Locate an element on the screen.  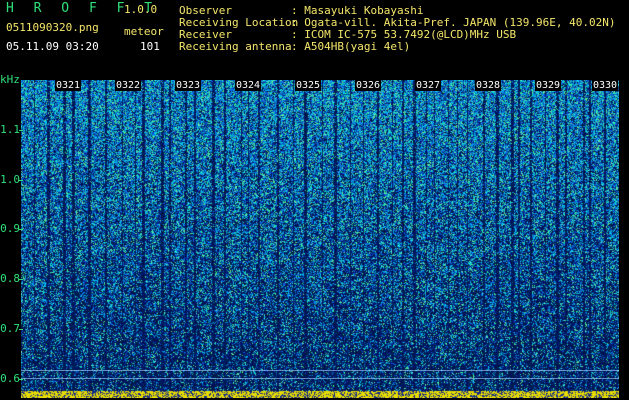
y-axis-unit: kHz is located at coordinates (10, 79).